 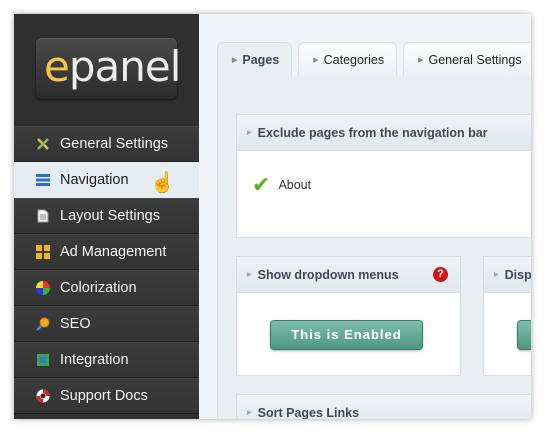 What do you see at coordinates (507, 275) in the screenshot?
I see `panel-header: ▶Displ` at bounding box center [507, 275].